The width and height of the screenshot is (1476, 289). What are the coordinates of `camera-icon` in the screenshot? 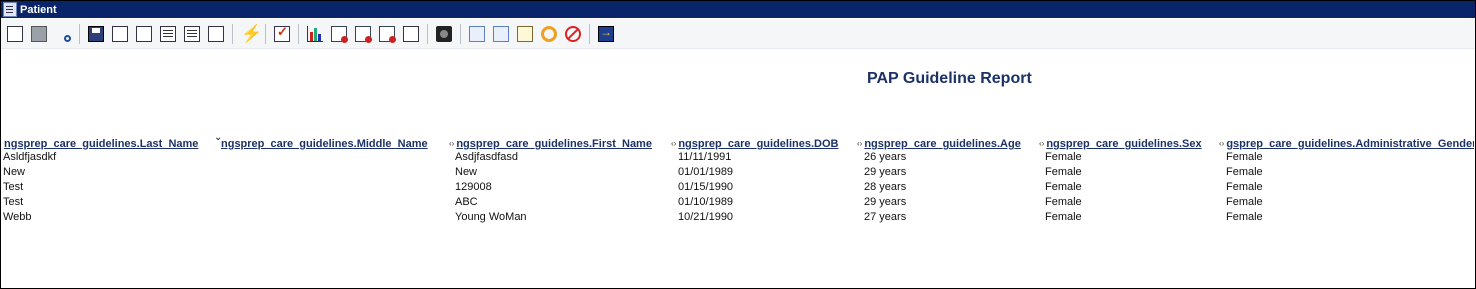 It's located at (444, 33).